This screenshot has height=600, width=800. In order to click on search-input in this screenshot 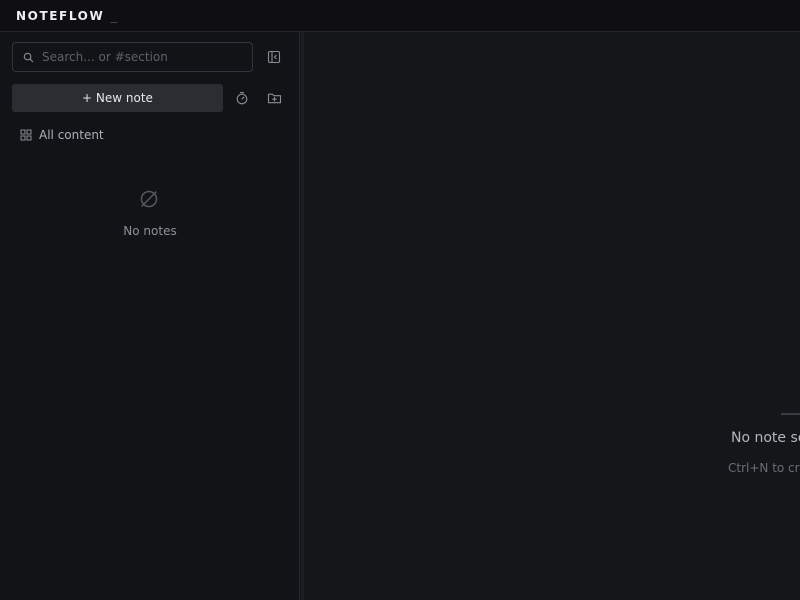, I will do `click(147, 57)`.